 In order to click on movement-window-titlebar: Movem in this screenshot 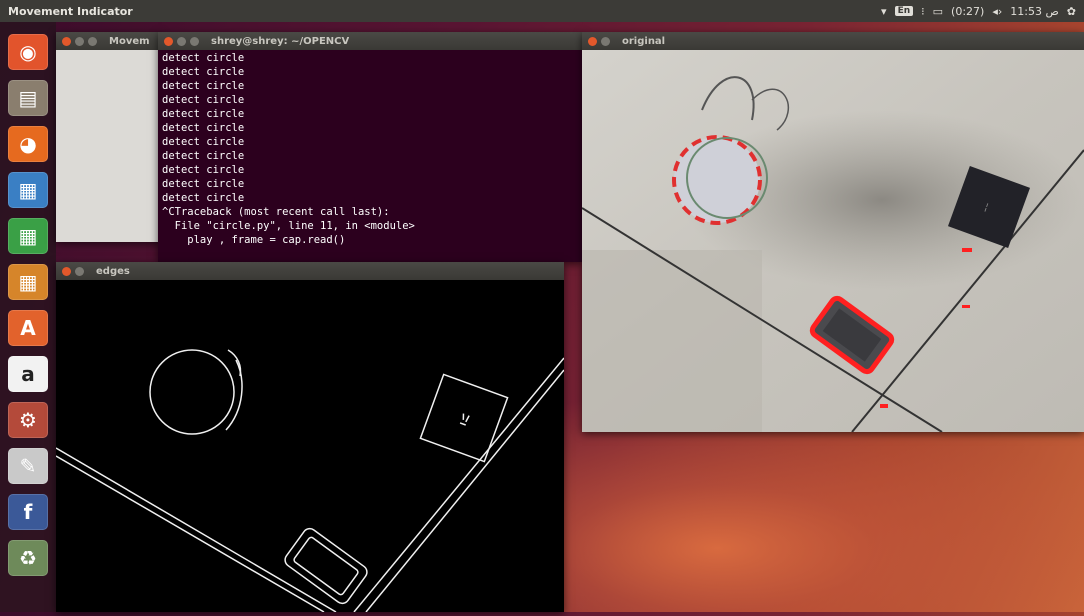, I will do `click(109, 41)`.